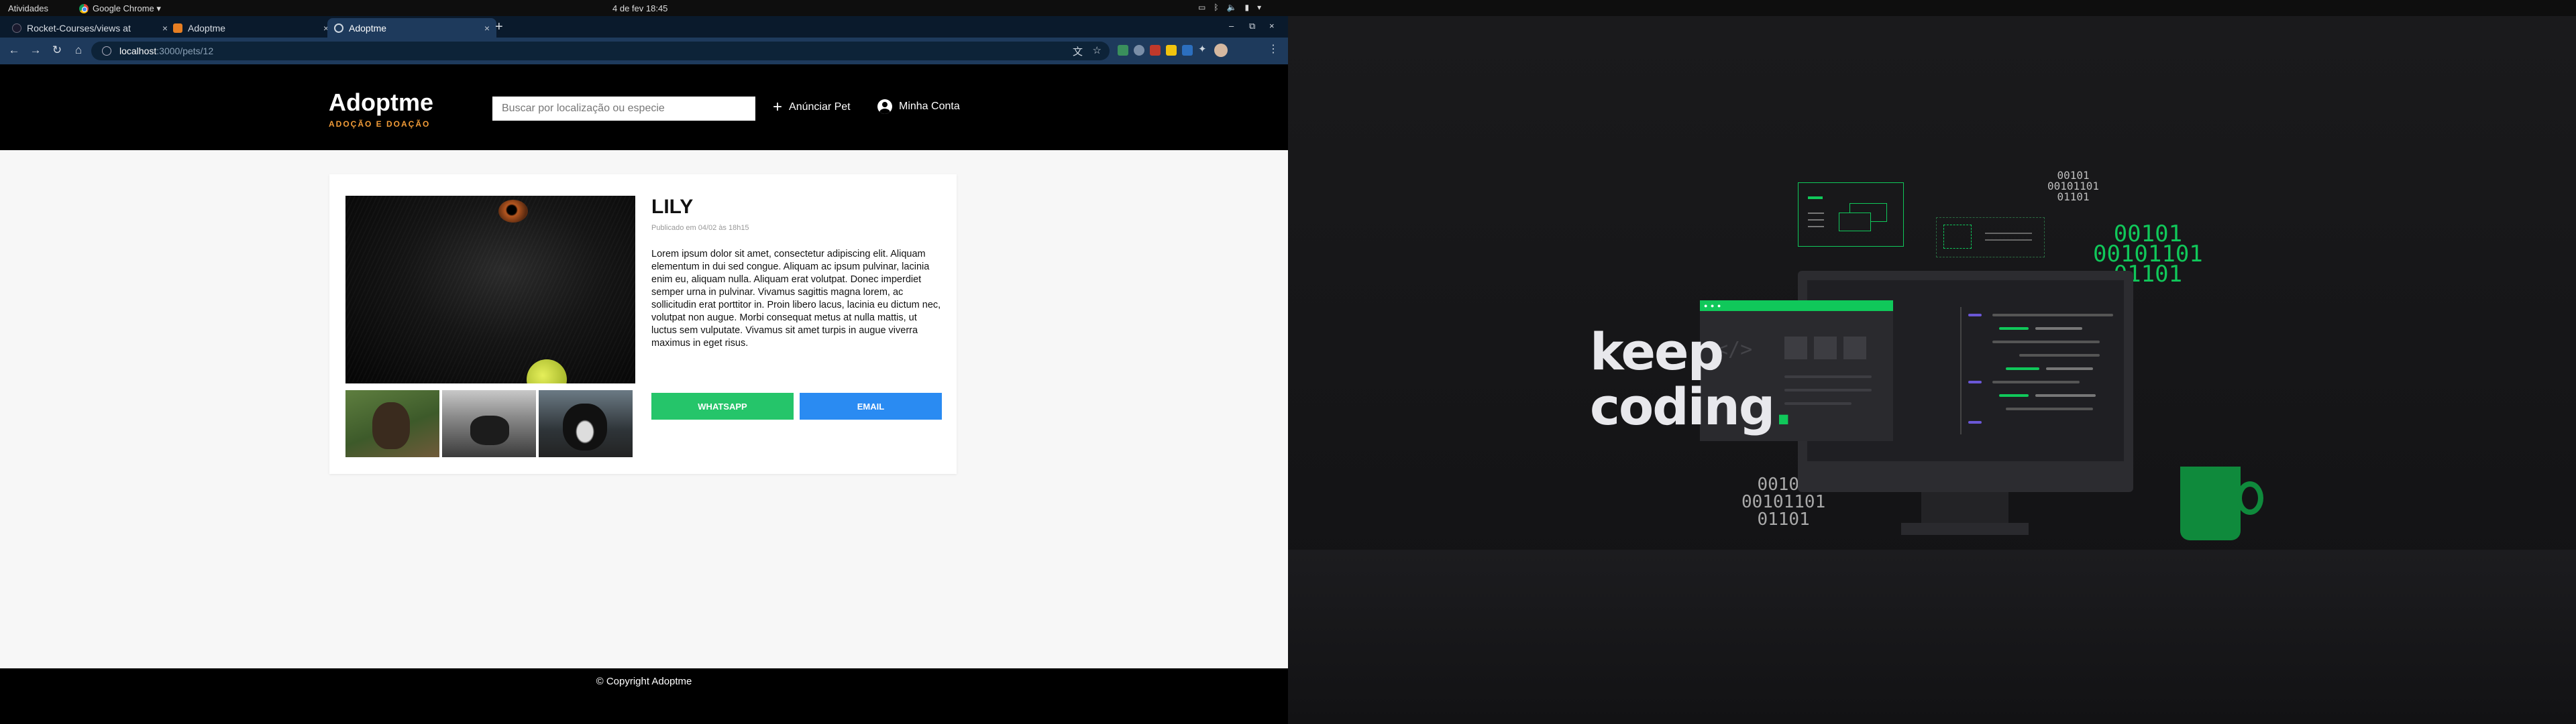  Describe the element at coordinates (778, 107) in the screenshot. I see `plus-icon: +` at that location.